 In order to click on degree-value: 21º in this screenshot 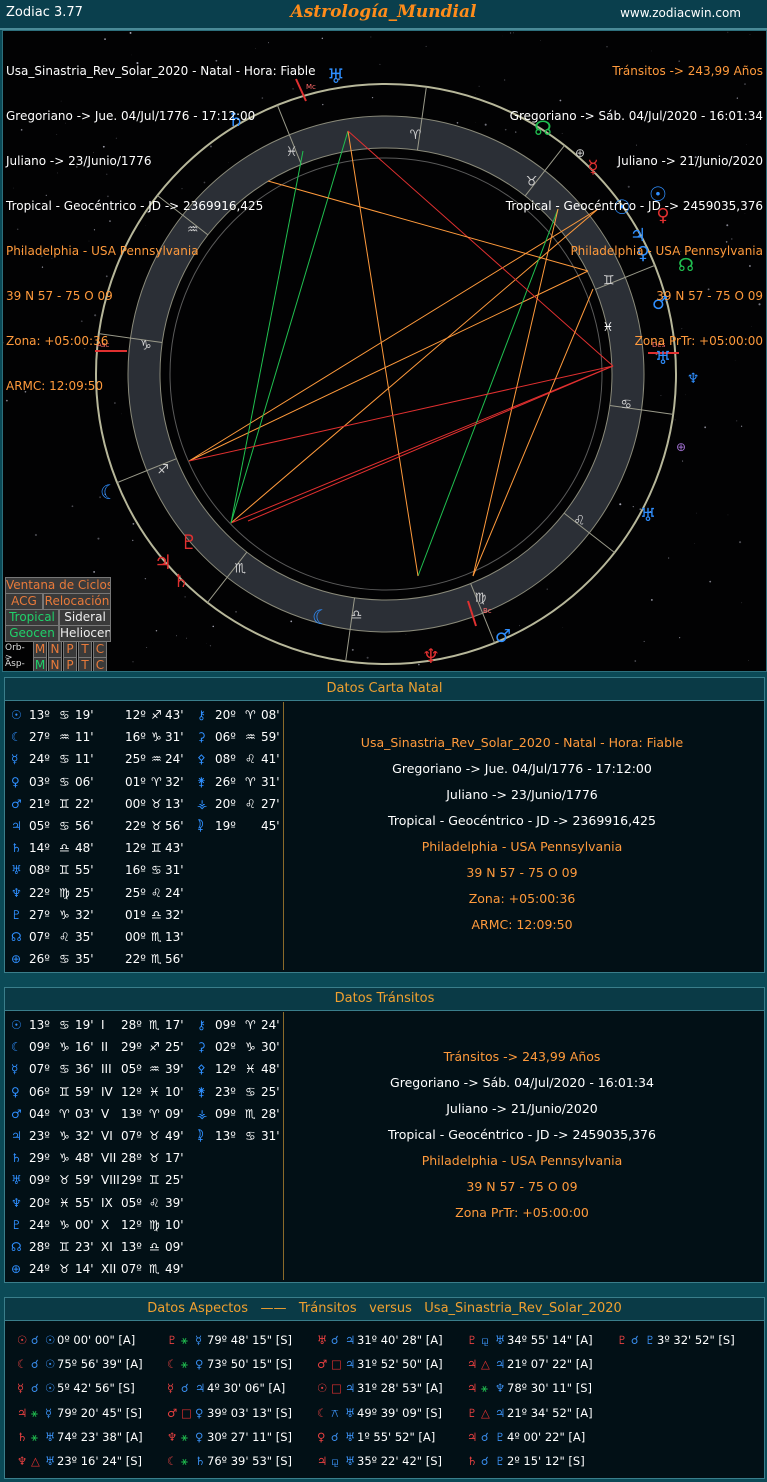, I will do `click(39, 803)`.